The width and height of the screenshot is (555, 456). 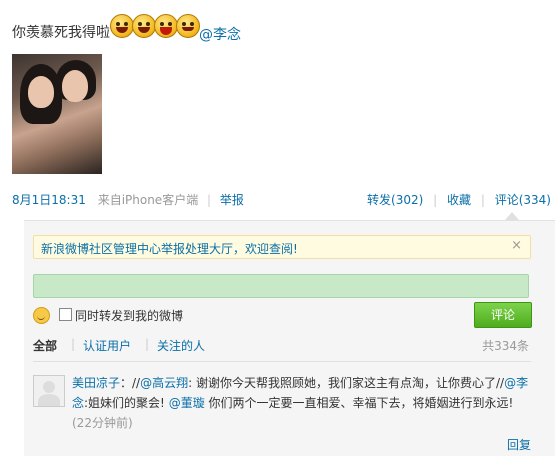 What do you see at coordinates (346, 383) in the screenshot?
I see `comment-text: : 谢谢你今天帮我照顾她，我们家这主有点淘，让你费心了//` at bounding box center [346, 383].